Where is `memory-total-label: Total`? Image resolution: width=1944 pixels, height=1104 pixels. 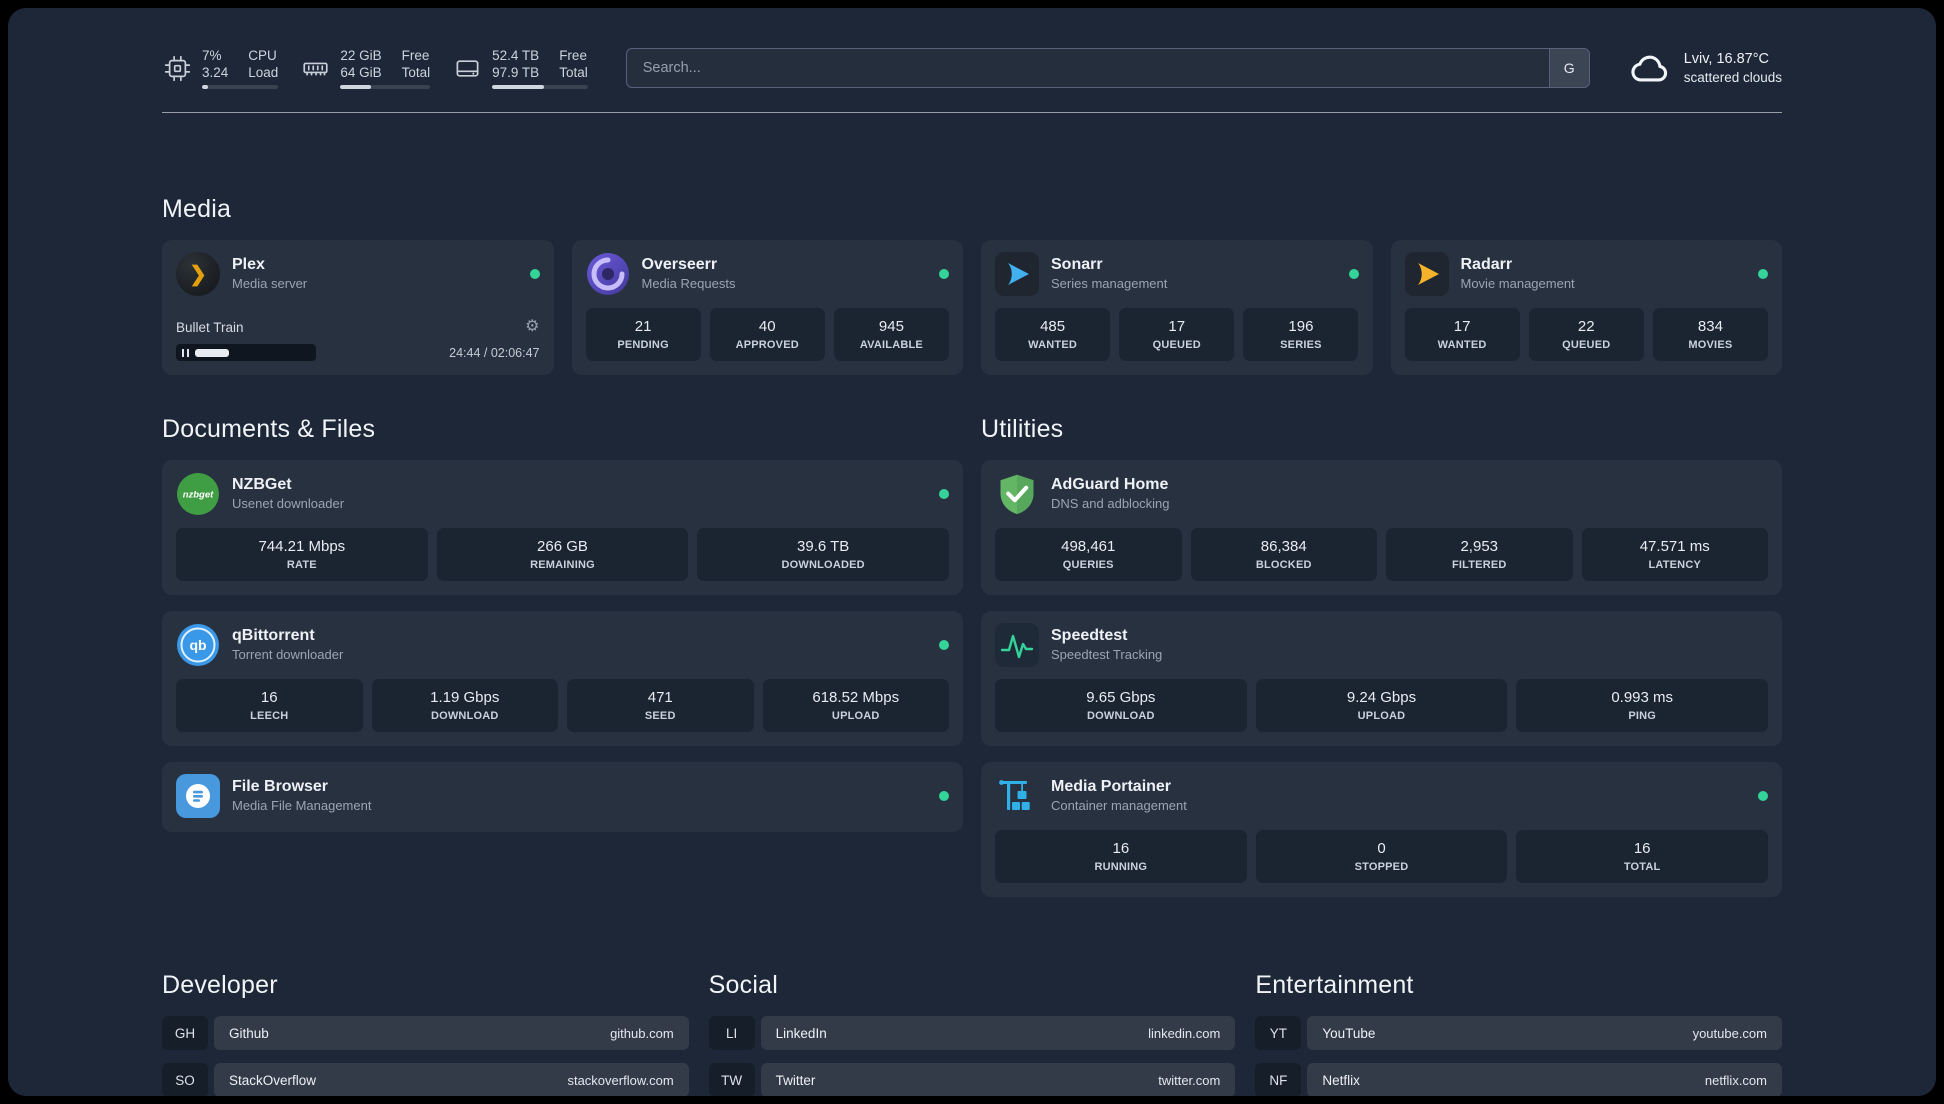 memory-total-label: Total is located at coordinates (416, 72).